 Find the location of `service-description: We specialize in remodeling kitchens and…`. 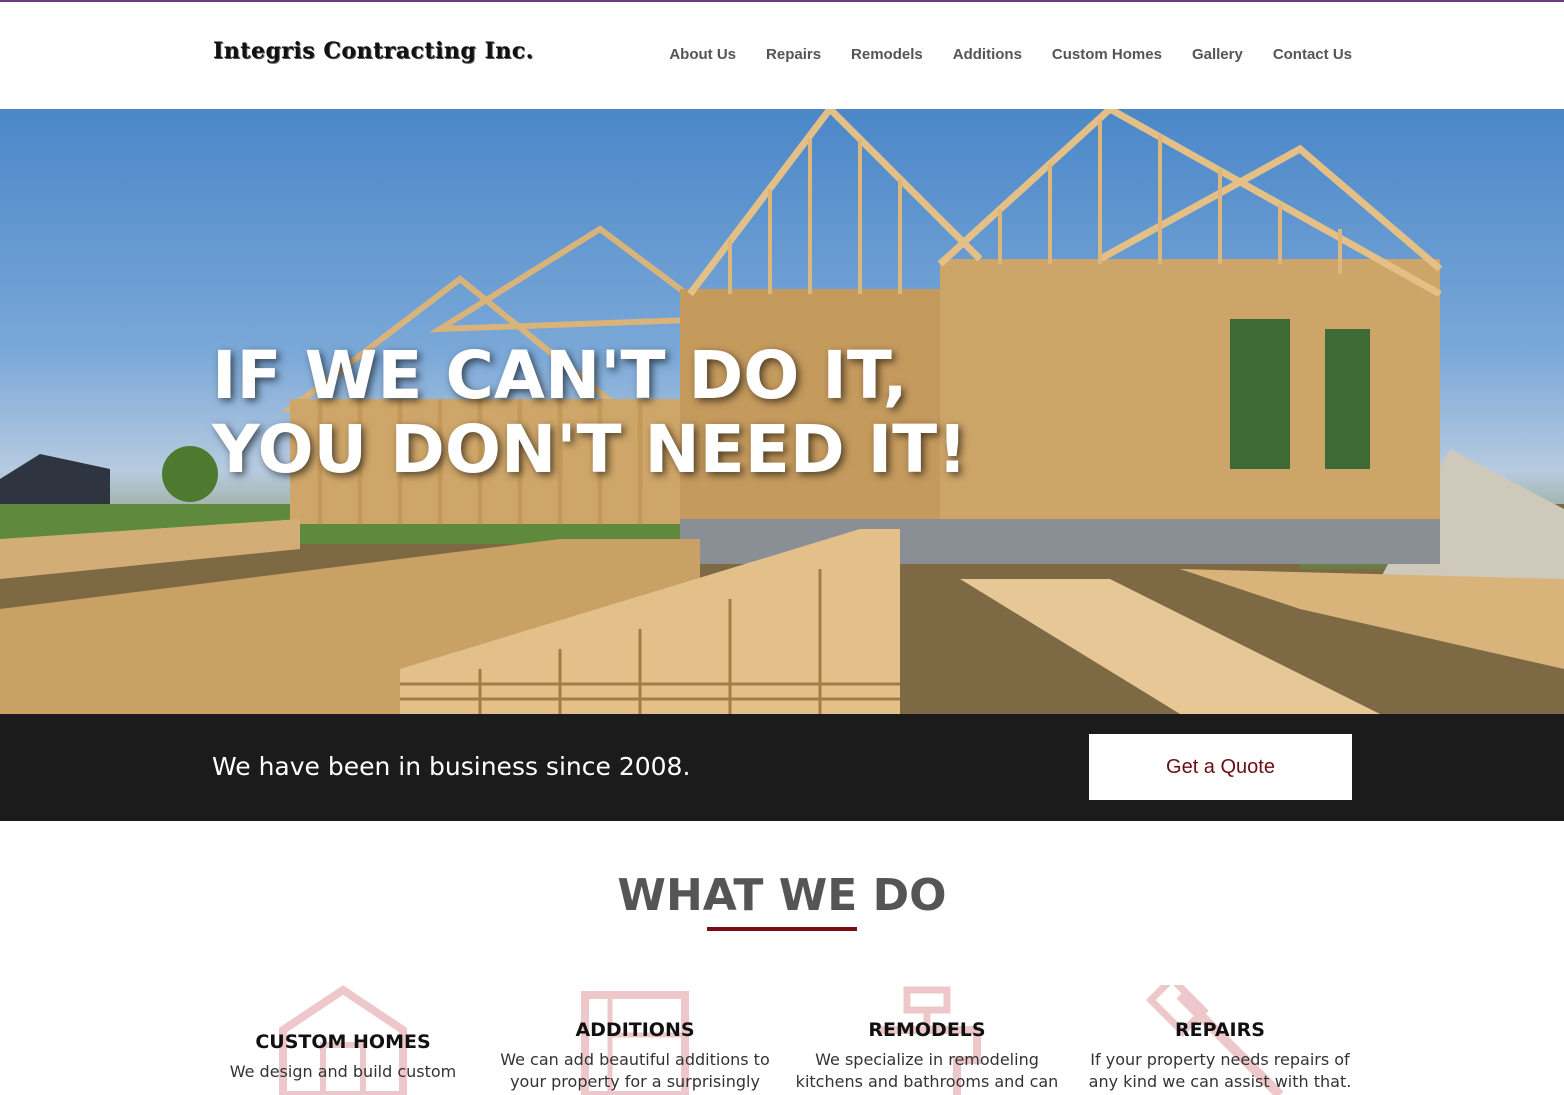

service-description: We specialize in remodeling kitchens and… is located at coordinates (927, 1070).